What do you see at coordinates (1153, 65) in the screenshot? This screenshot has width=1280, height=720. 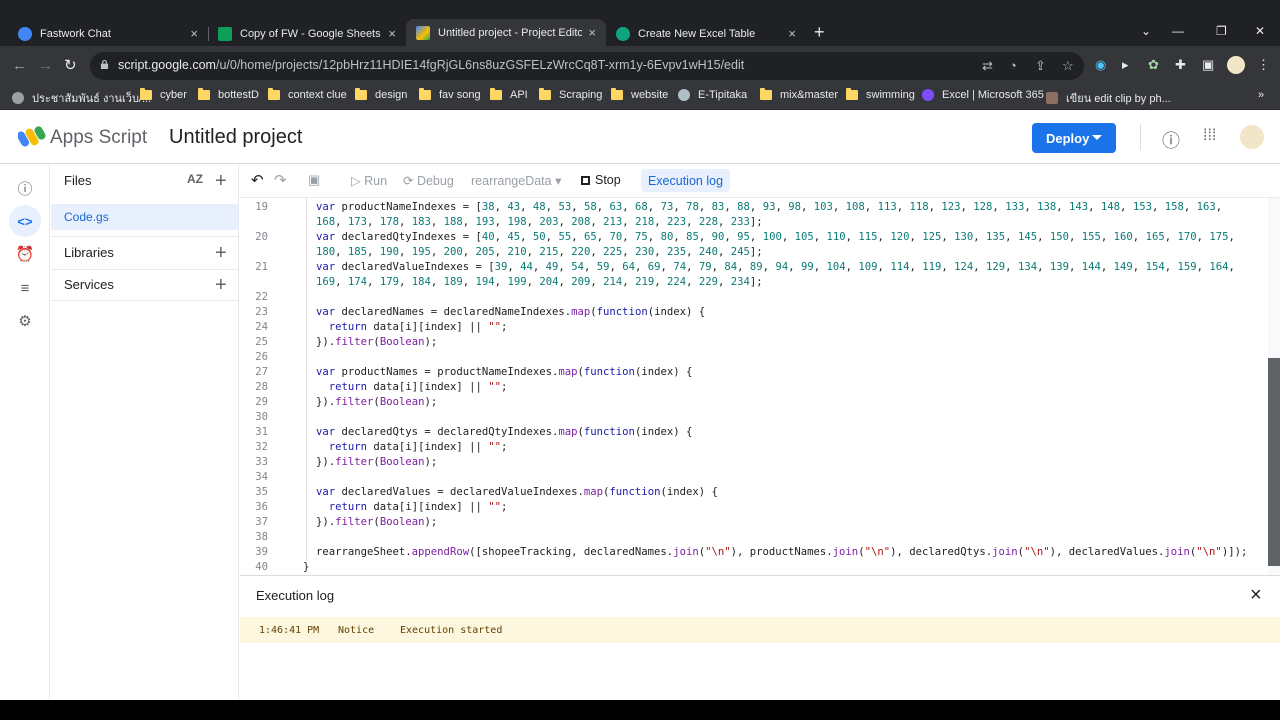 I see `extension-leaf-icon: ✿` at bounding box center [1153, 65].